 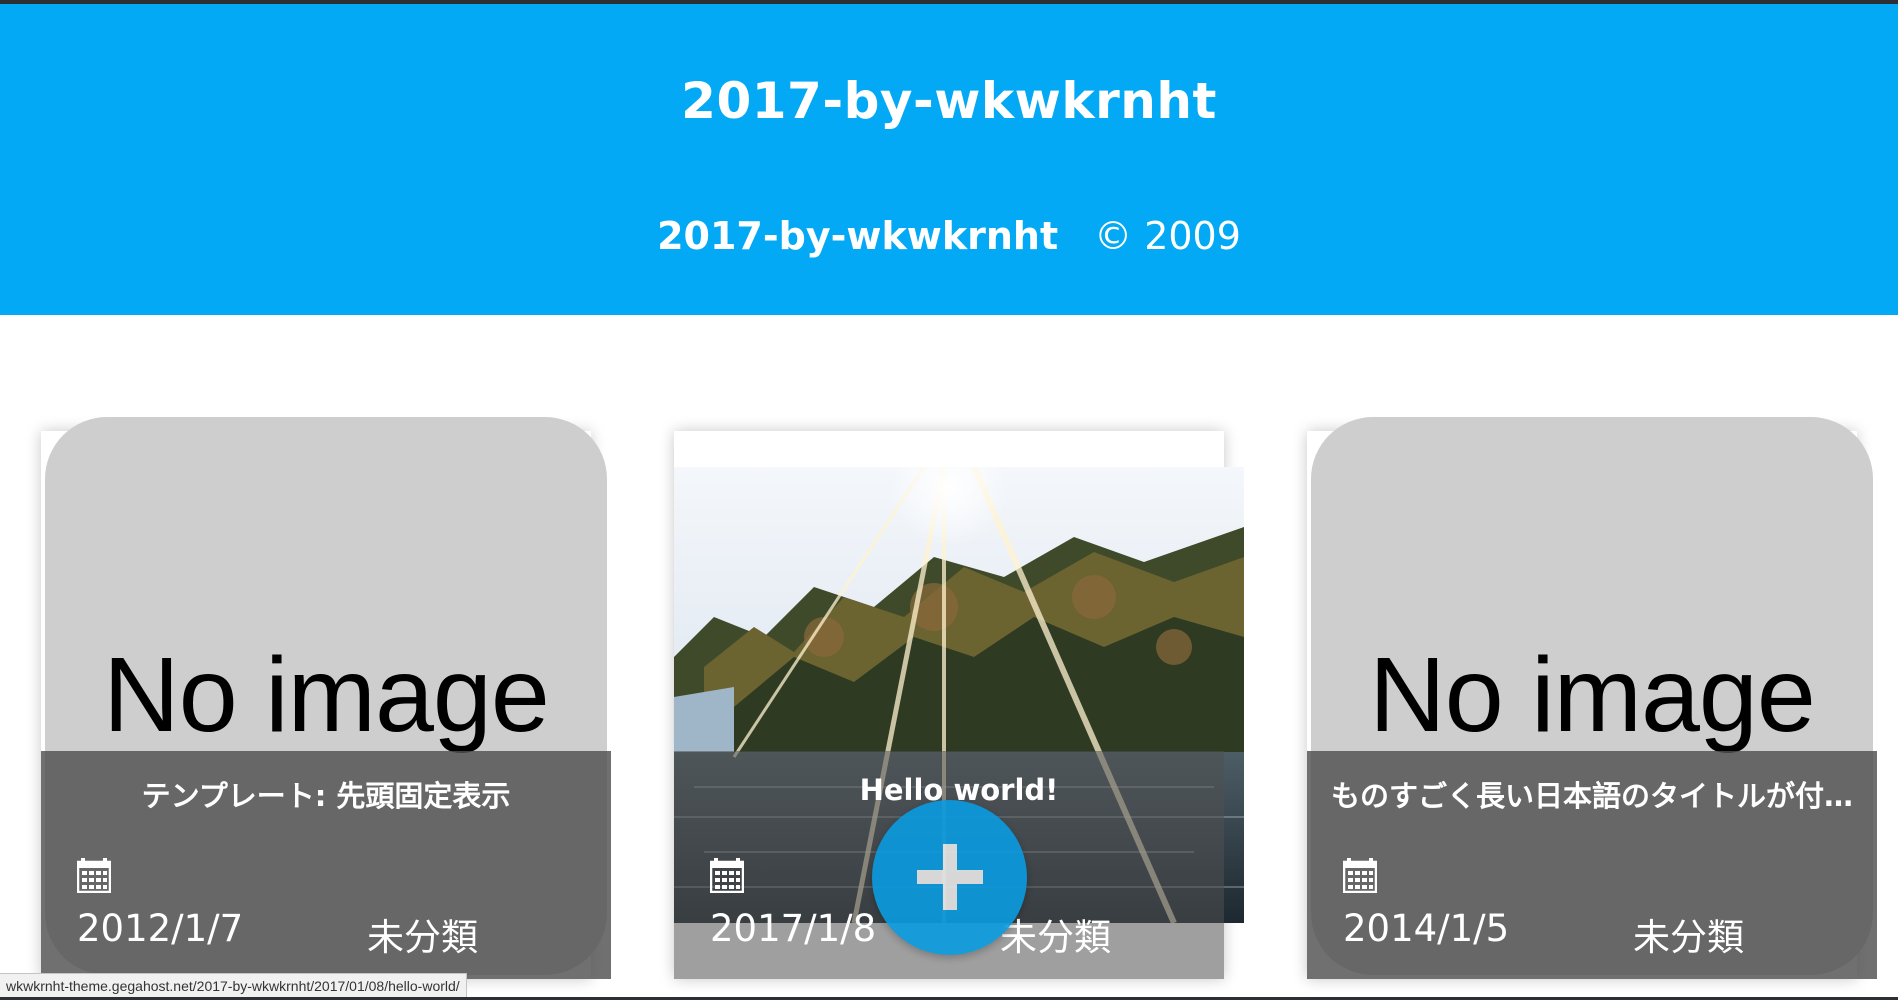 What do you see at coordinates (858, 236) in the screenshot?
I see `site-name: 2017-by-wkwkrnht` at bounding box center [858, 236].